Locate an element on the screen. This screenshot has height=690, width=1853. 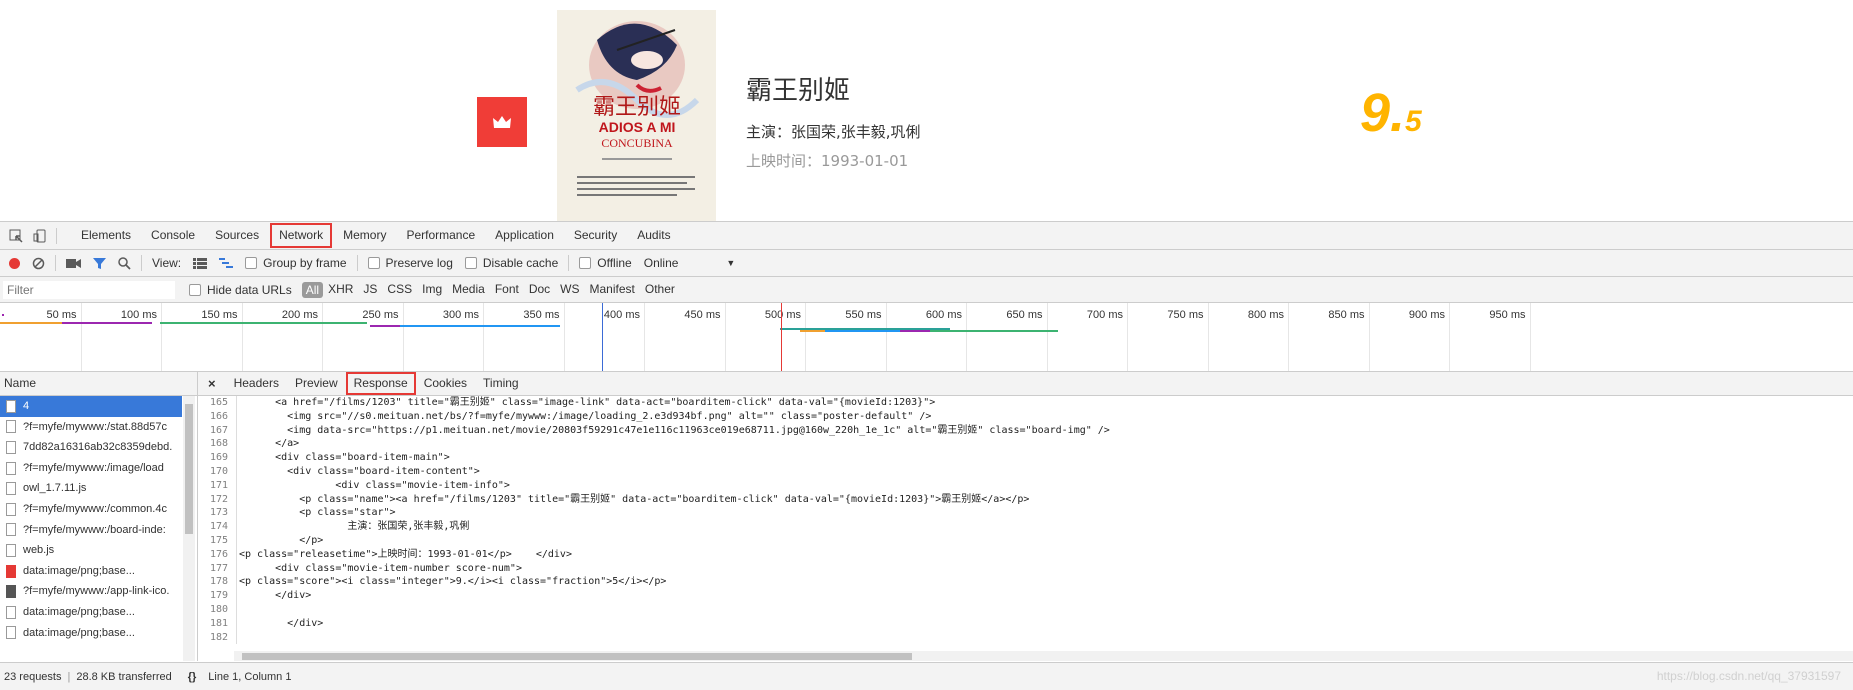
filter-type-doc: Doc is located at coordinates (539, 289).